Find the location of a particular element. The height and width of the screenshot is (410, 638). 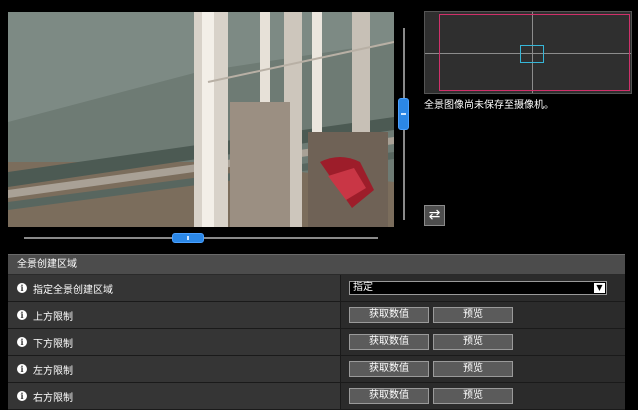

left-limit-preview-button: 预览 is located at coordinates (473, 369).